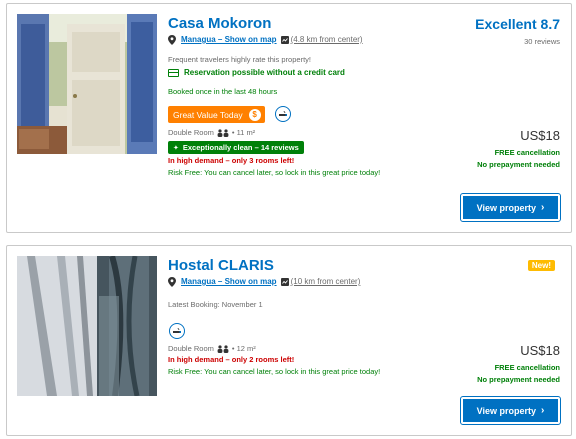 This screenshot has width=576, height=439. What do you see at coordinates (219, 24) in the screenshot?
I see `property-name-link: Casa Mokoron` at bounding box center [219, 24].